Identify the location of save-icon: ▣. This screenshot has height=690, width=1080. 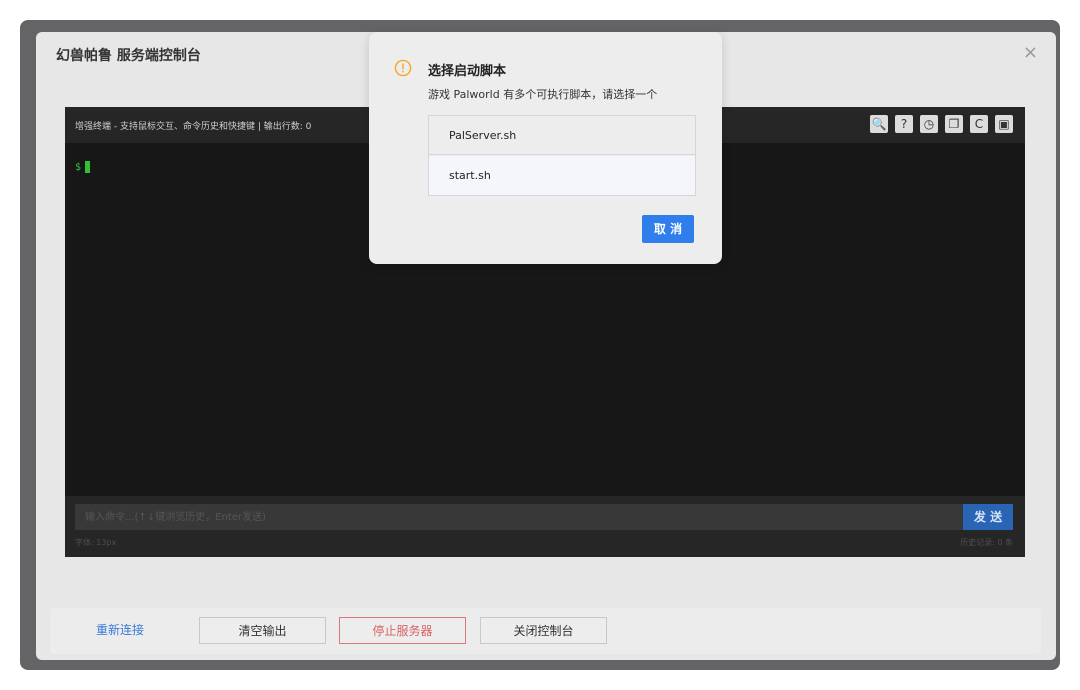
(1004, 124).